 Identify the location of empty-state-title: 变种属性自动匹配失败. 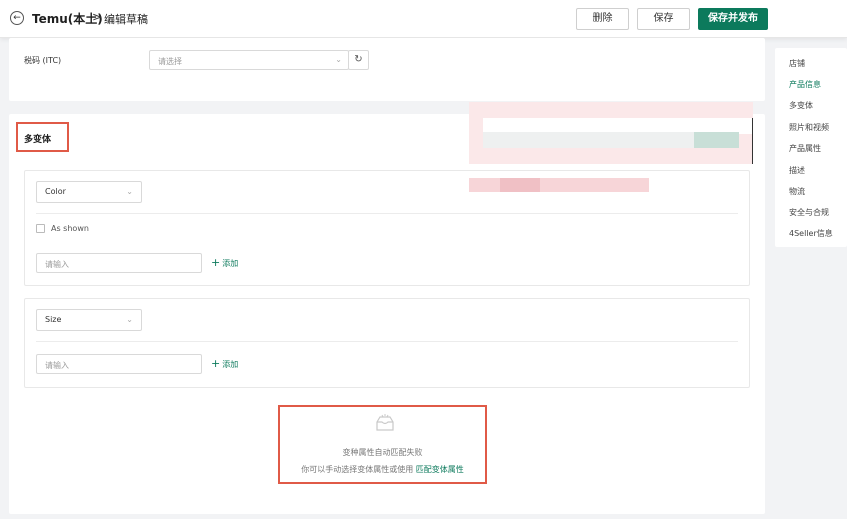
(382, 452).